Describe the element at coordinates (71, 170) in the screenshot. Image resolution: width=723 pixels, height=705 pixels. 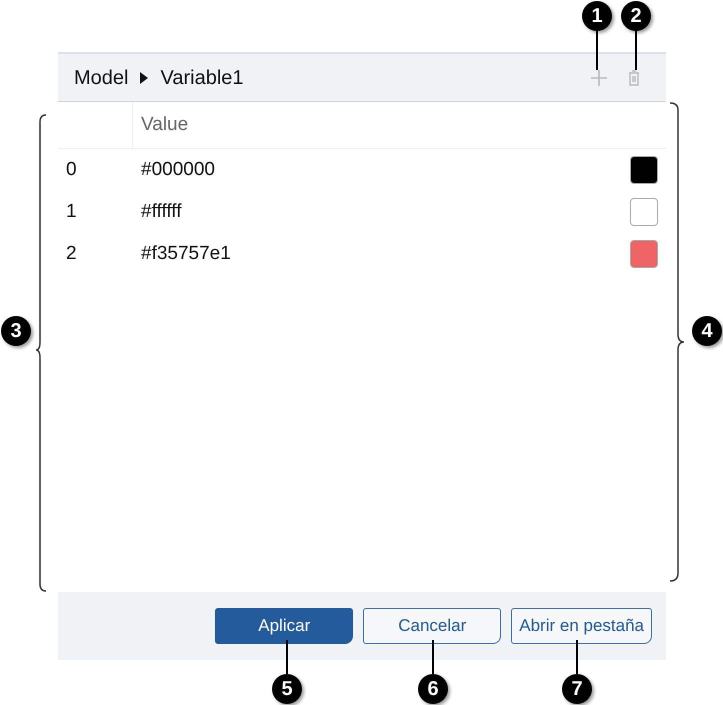
I see `row-index: 0` at that location.